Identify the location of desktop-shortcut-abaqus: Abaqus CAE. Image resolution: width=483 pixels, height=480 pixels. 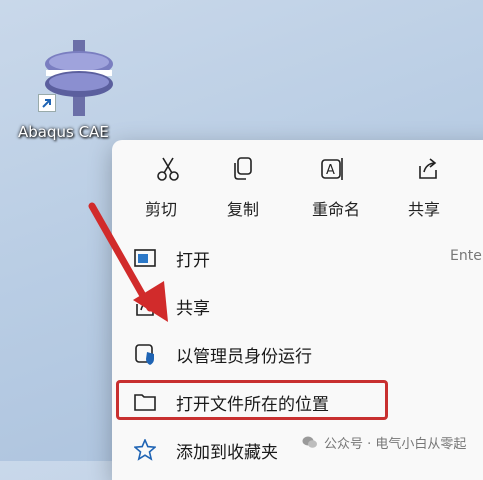
(73, 90).